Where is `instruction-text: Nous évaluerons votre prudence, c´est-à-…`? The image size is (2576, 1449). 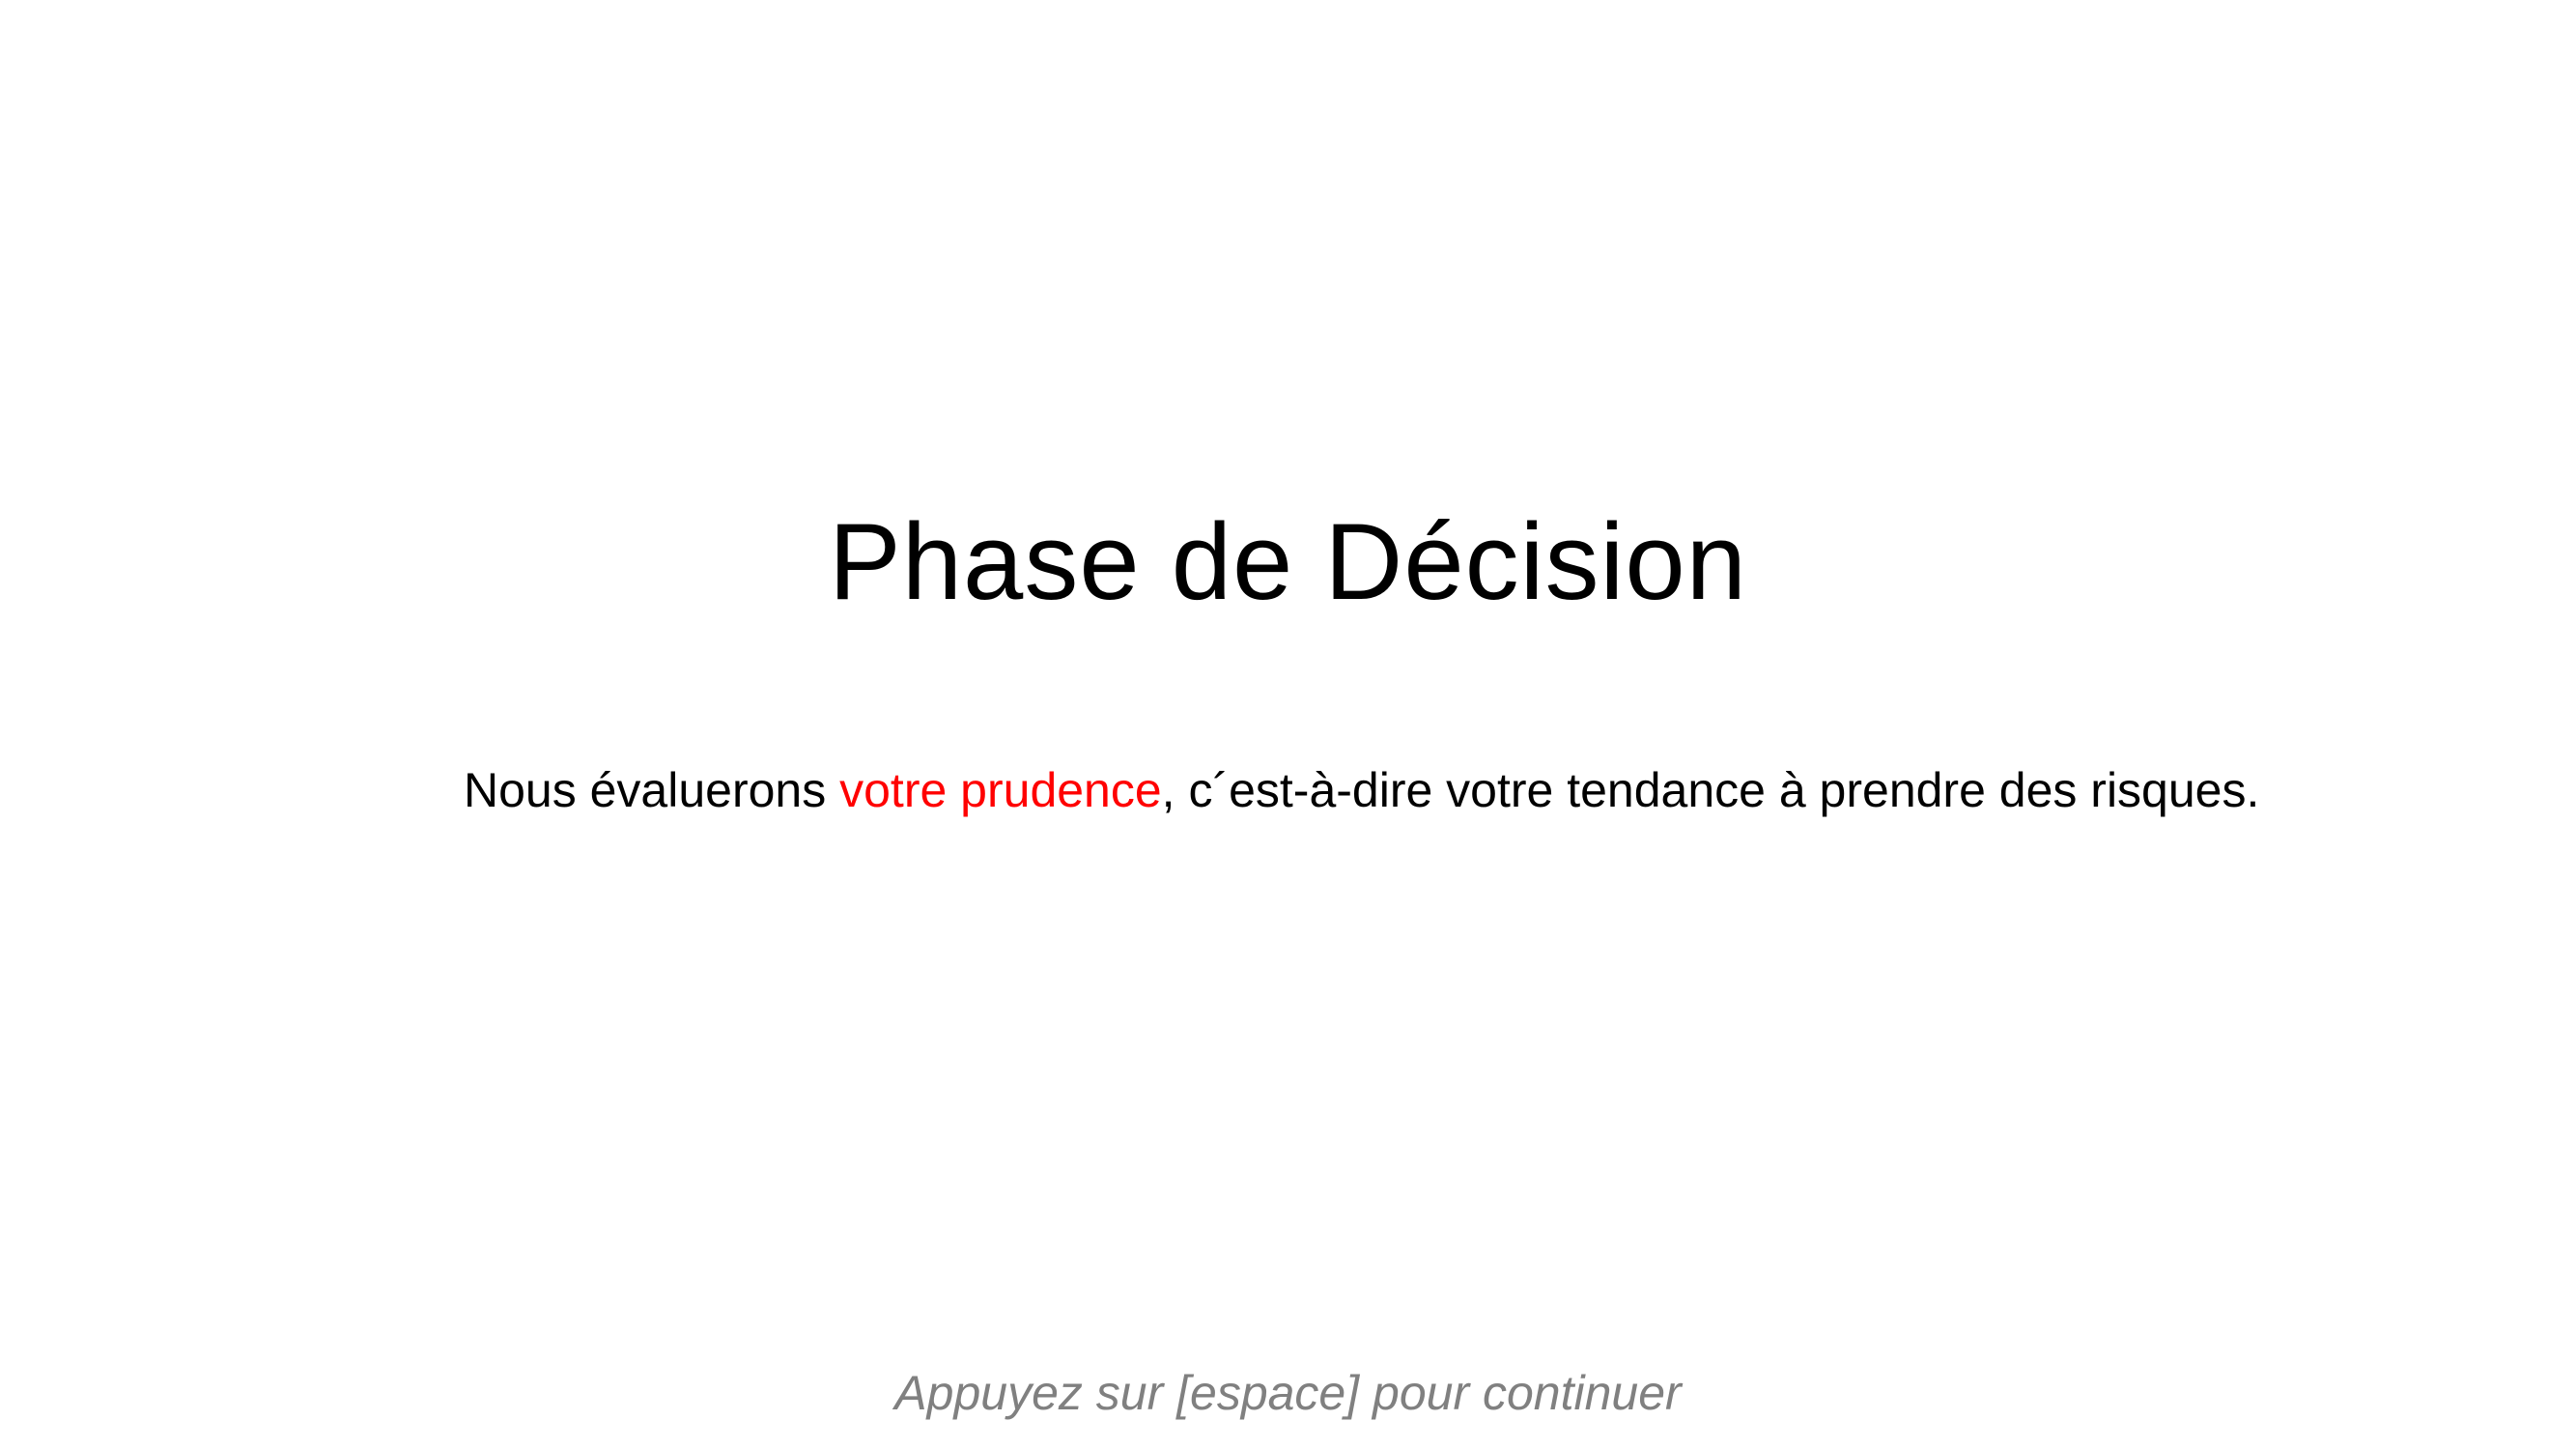
instruction-text: Nous évaluerons votre prudence, c´est-à-… is located at coordinates (1429, 790).